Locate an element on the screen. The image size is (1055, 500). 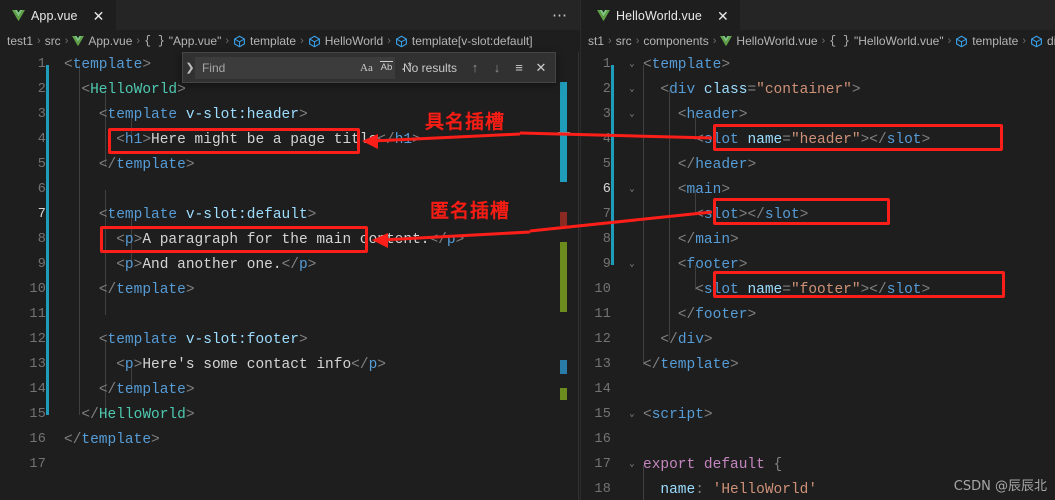
code-text: <template> is located at coordinates (687, 64).